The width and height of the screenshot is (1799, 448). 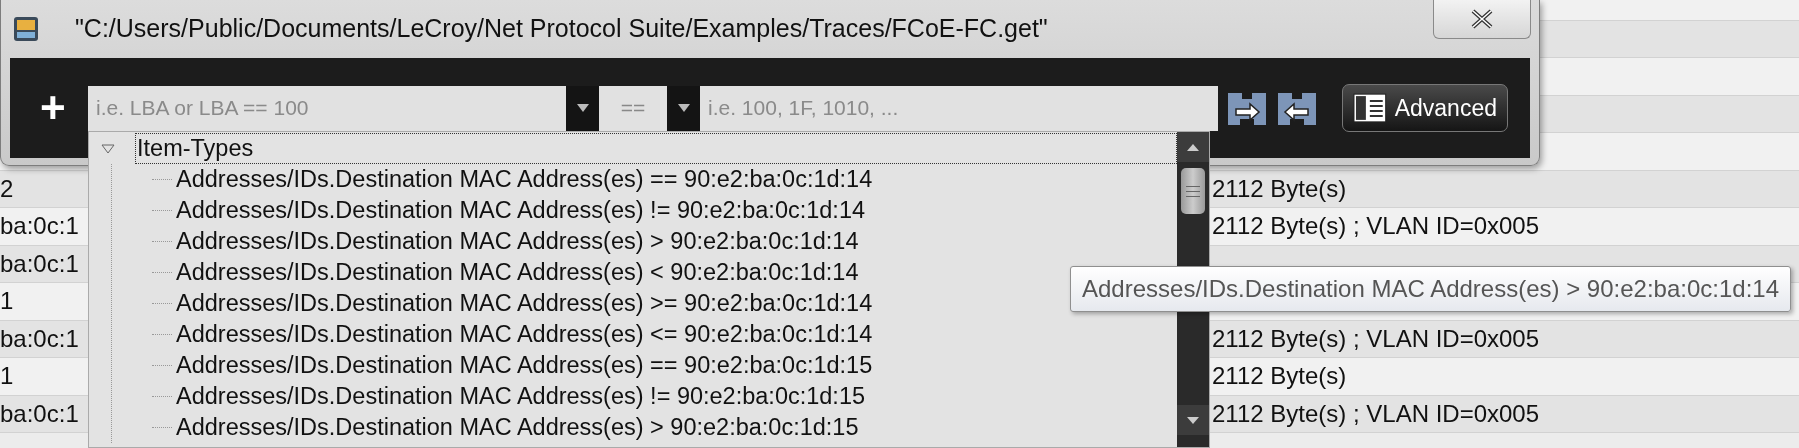 I want to click on advanced-button: Advanced, so click(x=1425, y=108).